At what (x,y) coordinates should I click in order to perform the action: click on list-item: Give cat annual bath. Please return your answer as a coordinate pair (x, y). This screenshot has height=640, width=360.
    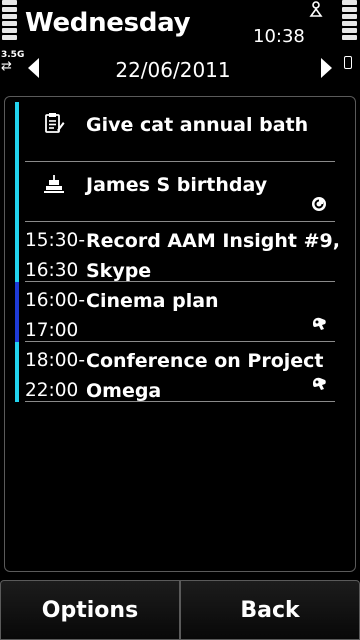
    Looking at the image, I should click on (175, 132).